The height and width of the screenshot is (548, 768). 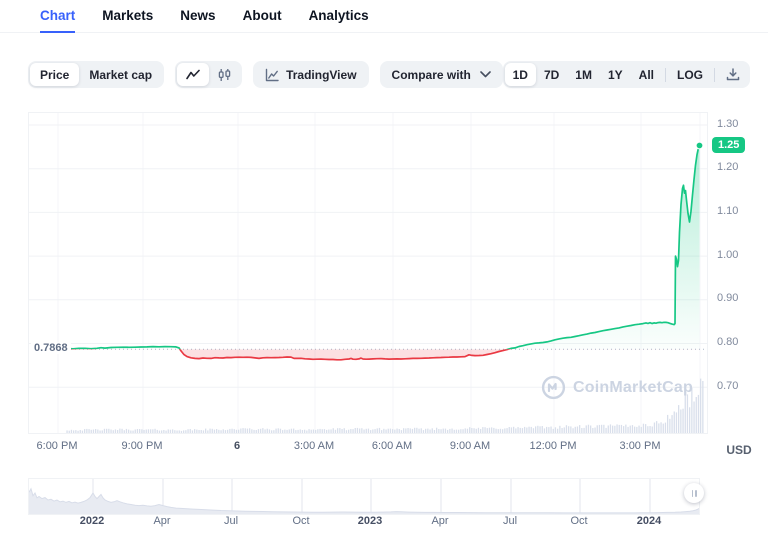 I want to click on market-cap-button: Market cap, so click(x=120, y=74).